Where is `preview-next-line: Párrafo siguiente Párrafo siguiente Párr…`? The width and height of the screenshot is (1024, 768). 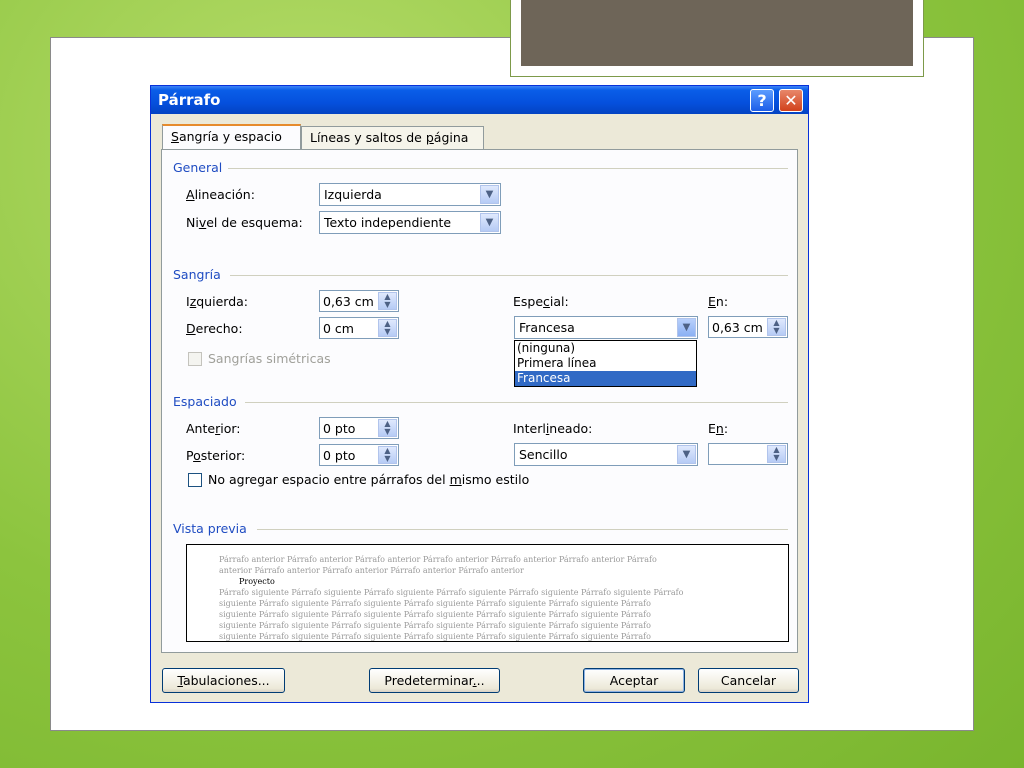 preview-next-line: Párrafo siguiente Párrafo siguiente Párr… is located at coordinates (451, 592).